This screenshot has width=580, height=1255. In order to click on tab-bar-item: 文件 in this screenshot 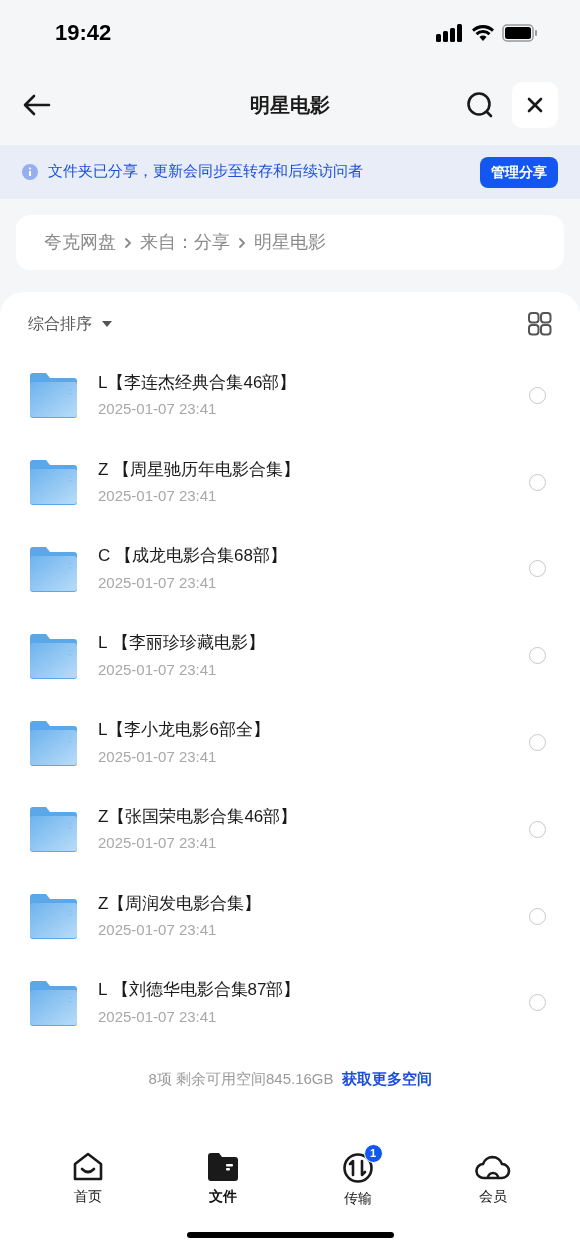, I will do `click(222, 1176)`.